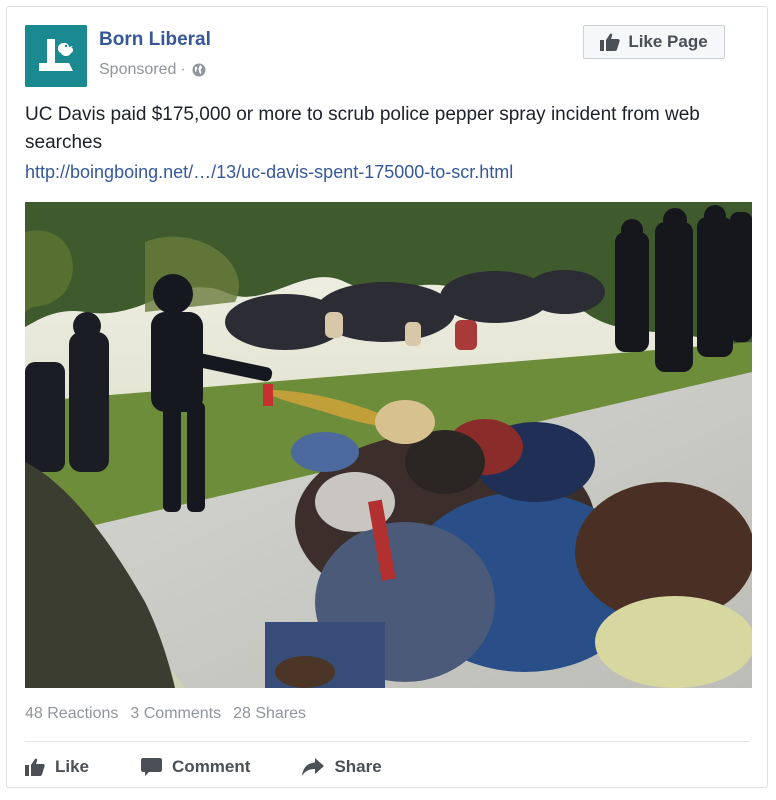 The width and height of the screenshot is (776, 800). I want to click on share-button: Share, so click(342, 767).